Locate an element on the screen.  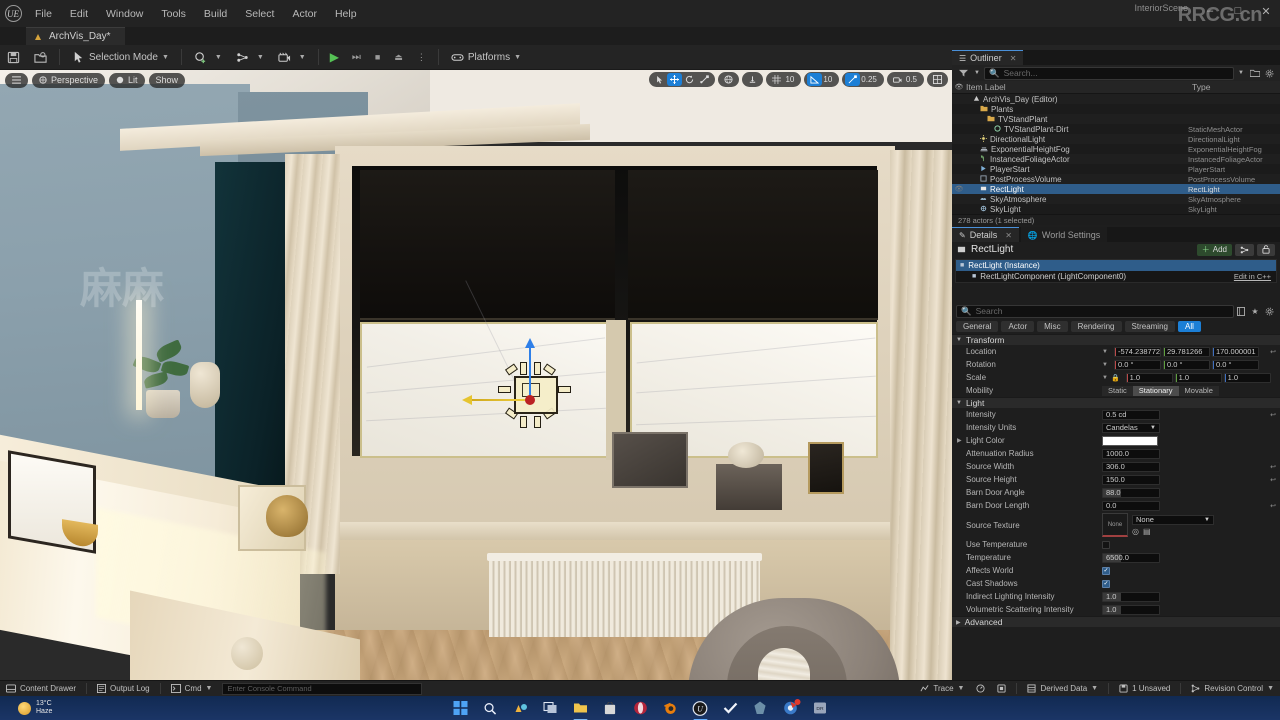
property-row-light-color: ▶ Light Color is located at coordinates (1116, 440).